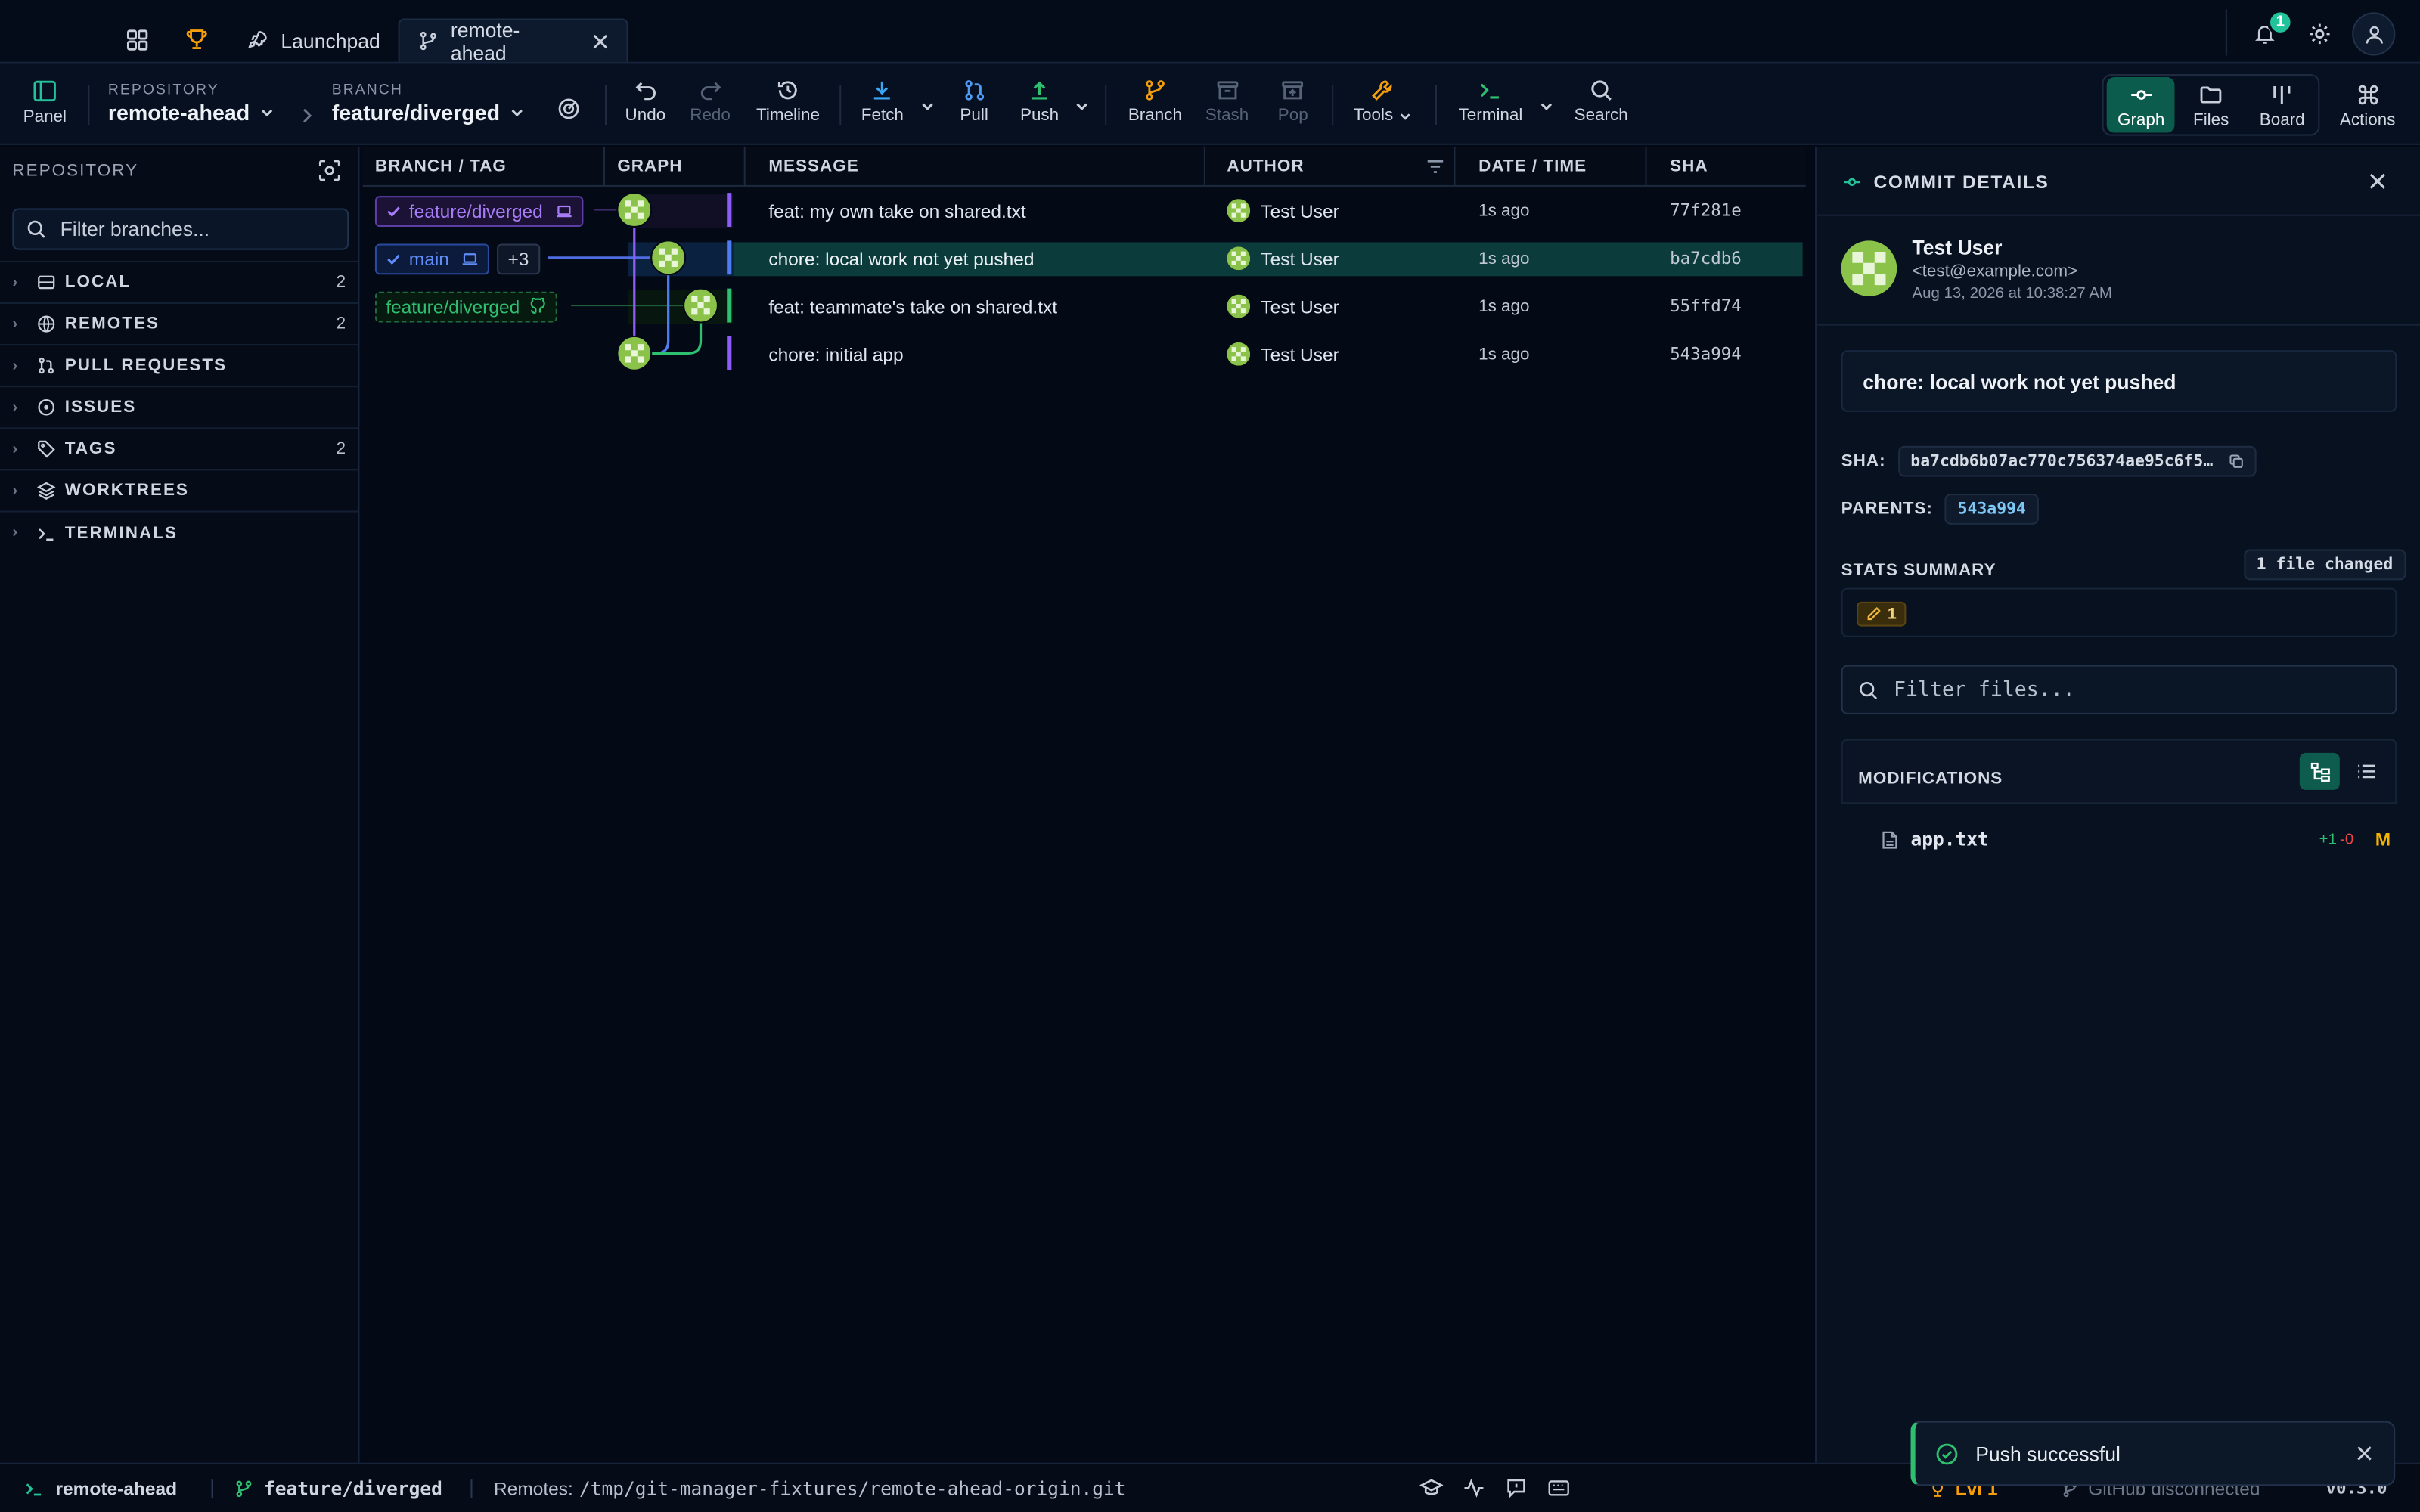 The width and height of the screenshot is (2420, 1512). Describe the element at coordinates (329, 170) in the screenshot. I see `focus-scan-icon` at that location.